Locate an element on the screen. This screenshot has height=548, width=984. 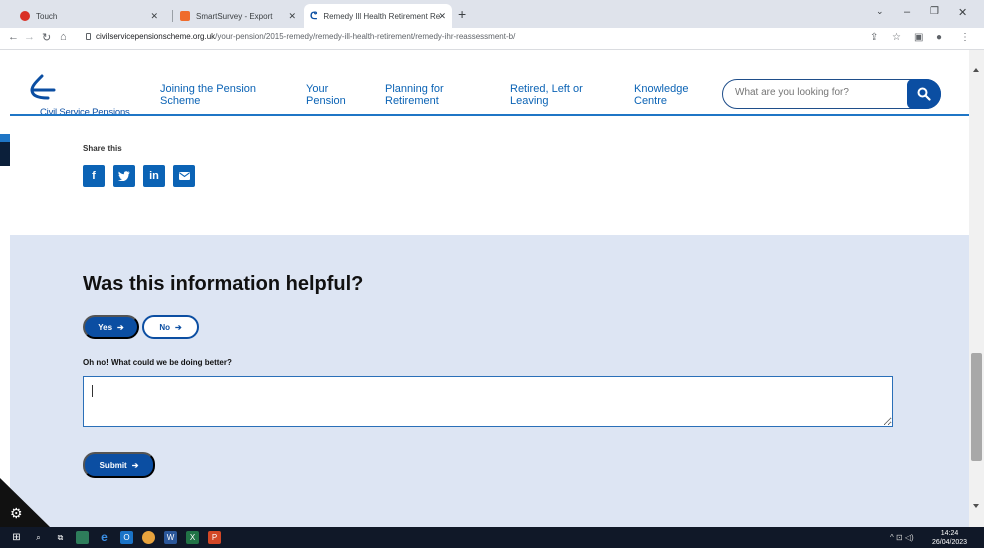
nav-label-line1: Retired, Left or is located at coordinates (546, 89).